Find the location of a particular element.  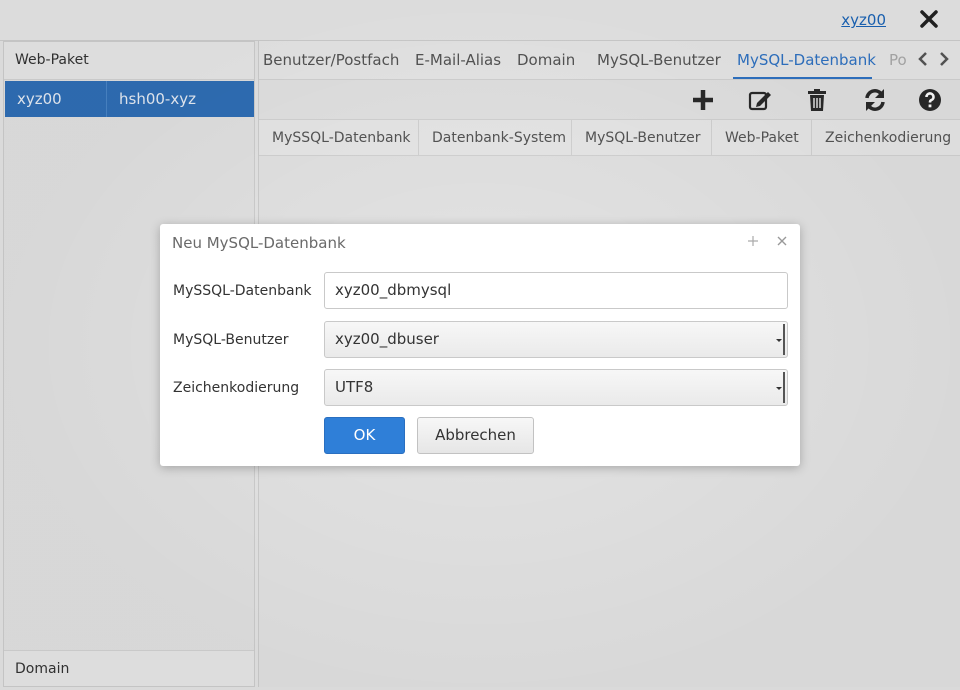

column-header-web-paket: Web-Paket is located at coordinates (762, 138).